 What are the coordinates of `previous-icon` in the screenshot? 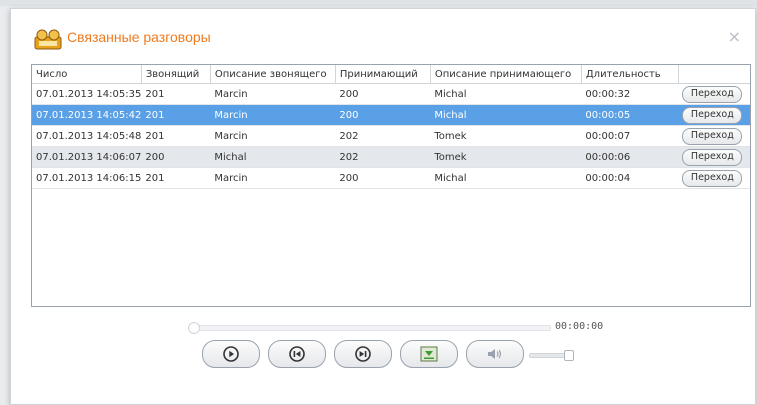 It's located at (297, 354).